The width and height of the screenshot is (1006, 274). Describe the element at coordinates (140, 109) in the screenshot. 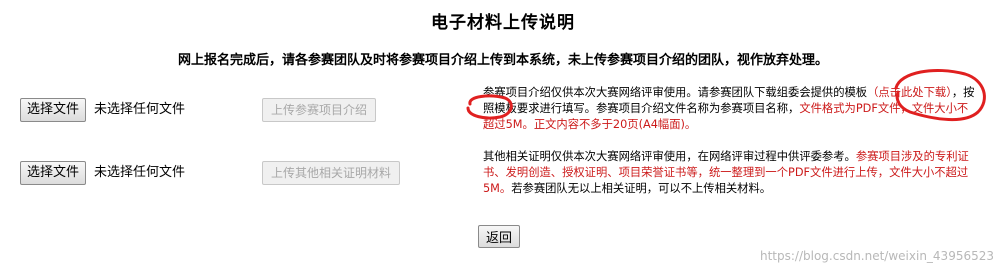

I see `file-status-intro: 未选择任何文件` at that location.